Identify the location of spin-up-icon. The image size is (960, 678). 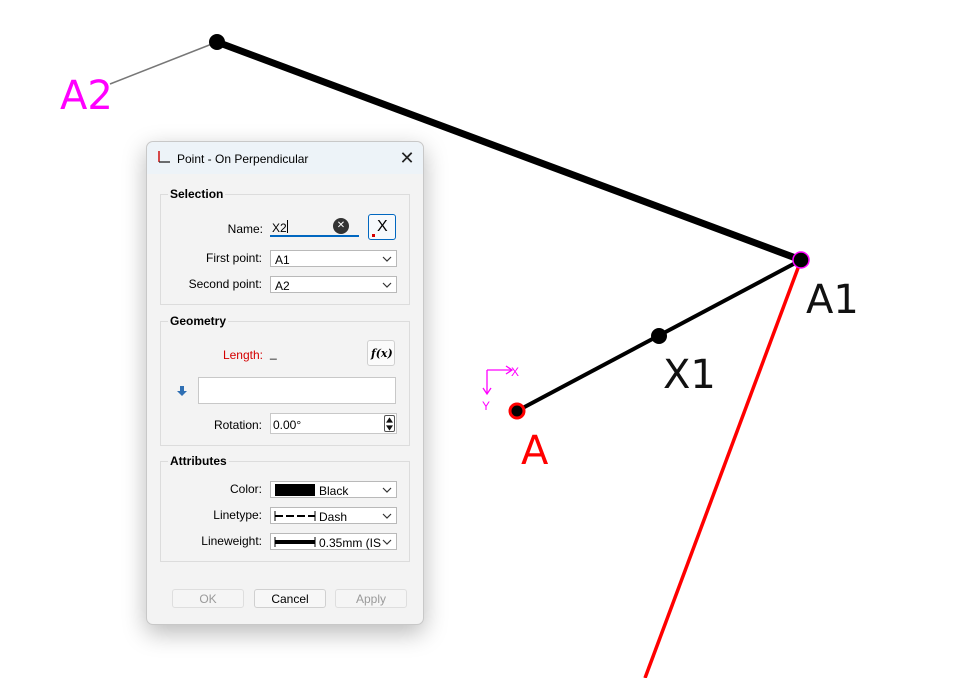
(389, 420).